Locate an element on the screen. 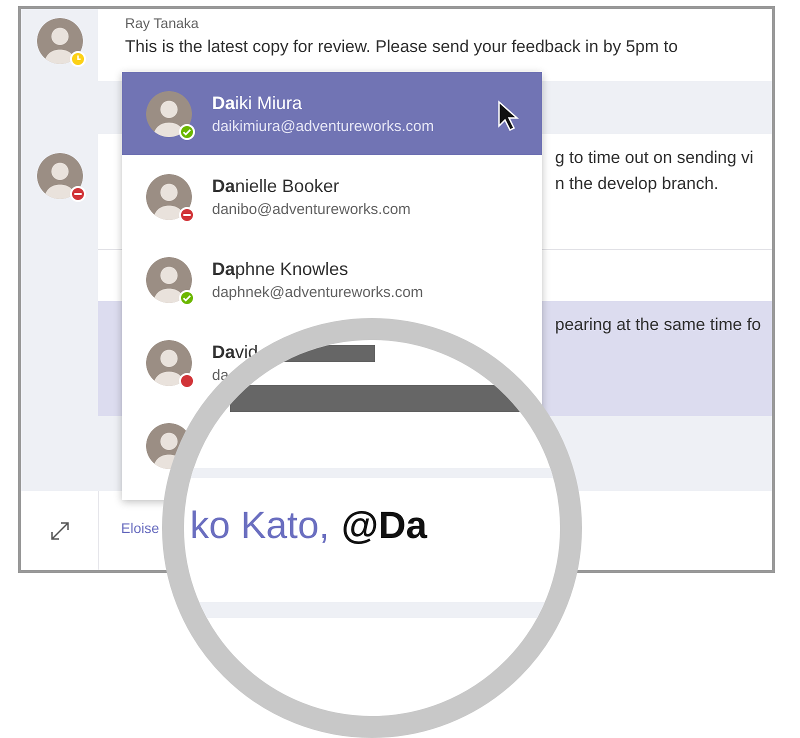 This screenshot has height=738, width=800. person-name: Danielle Booker is located at coordinates (276, 186).